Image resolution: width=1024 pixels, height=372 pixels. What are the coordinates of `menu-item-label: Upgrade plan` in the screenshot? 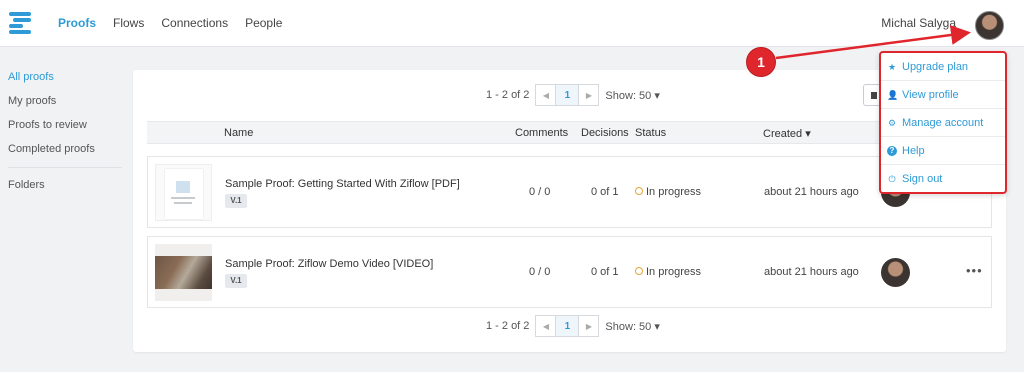 It's located at (935, 67).